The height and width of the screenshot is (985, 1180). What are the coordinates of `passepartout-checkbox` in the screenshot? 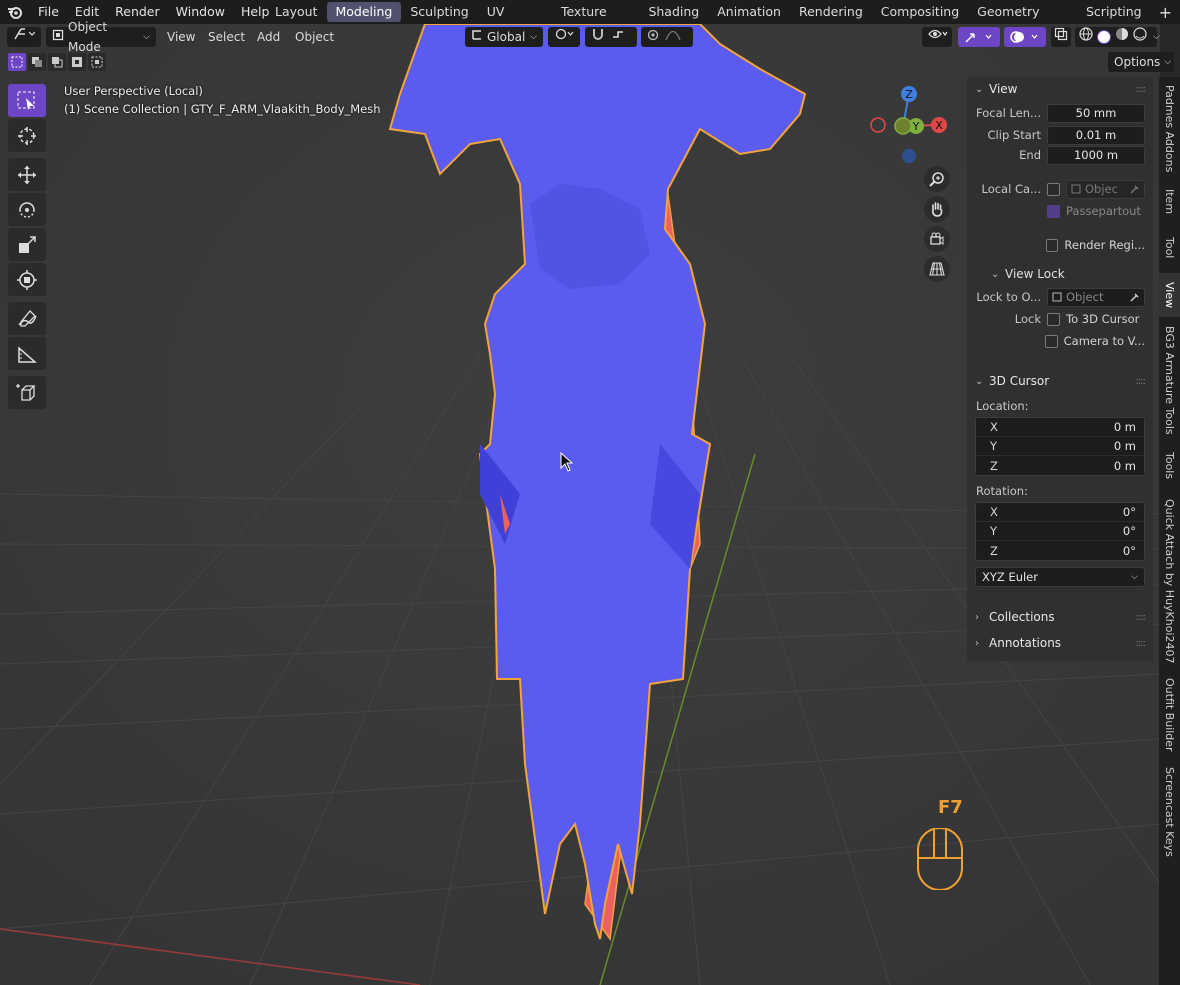 It's located at (1053, 211).